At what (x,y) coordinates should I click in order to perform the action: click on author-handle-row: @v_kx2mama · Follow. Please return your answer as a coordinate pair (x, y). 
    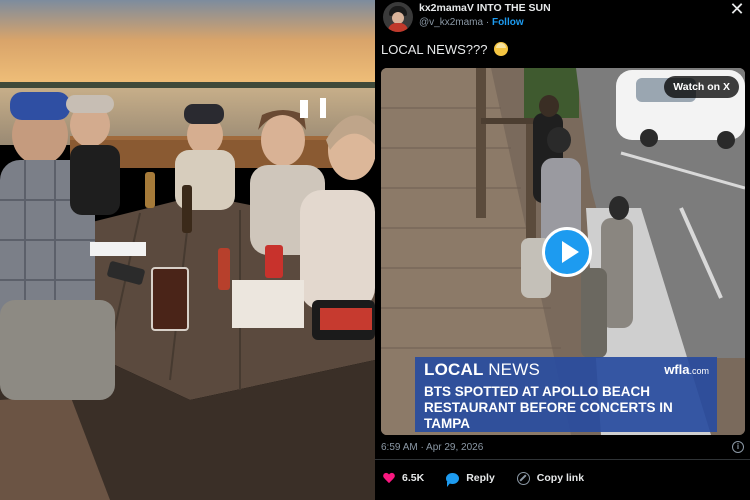
    Looking at the image, I should click on (471, 22).